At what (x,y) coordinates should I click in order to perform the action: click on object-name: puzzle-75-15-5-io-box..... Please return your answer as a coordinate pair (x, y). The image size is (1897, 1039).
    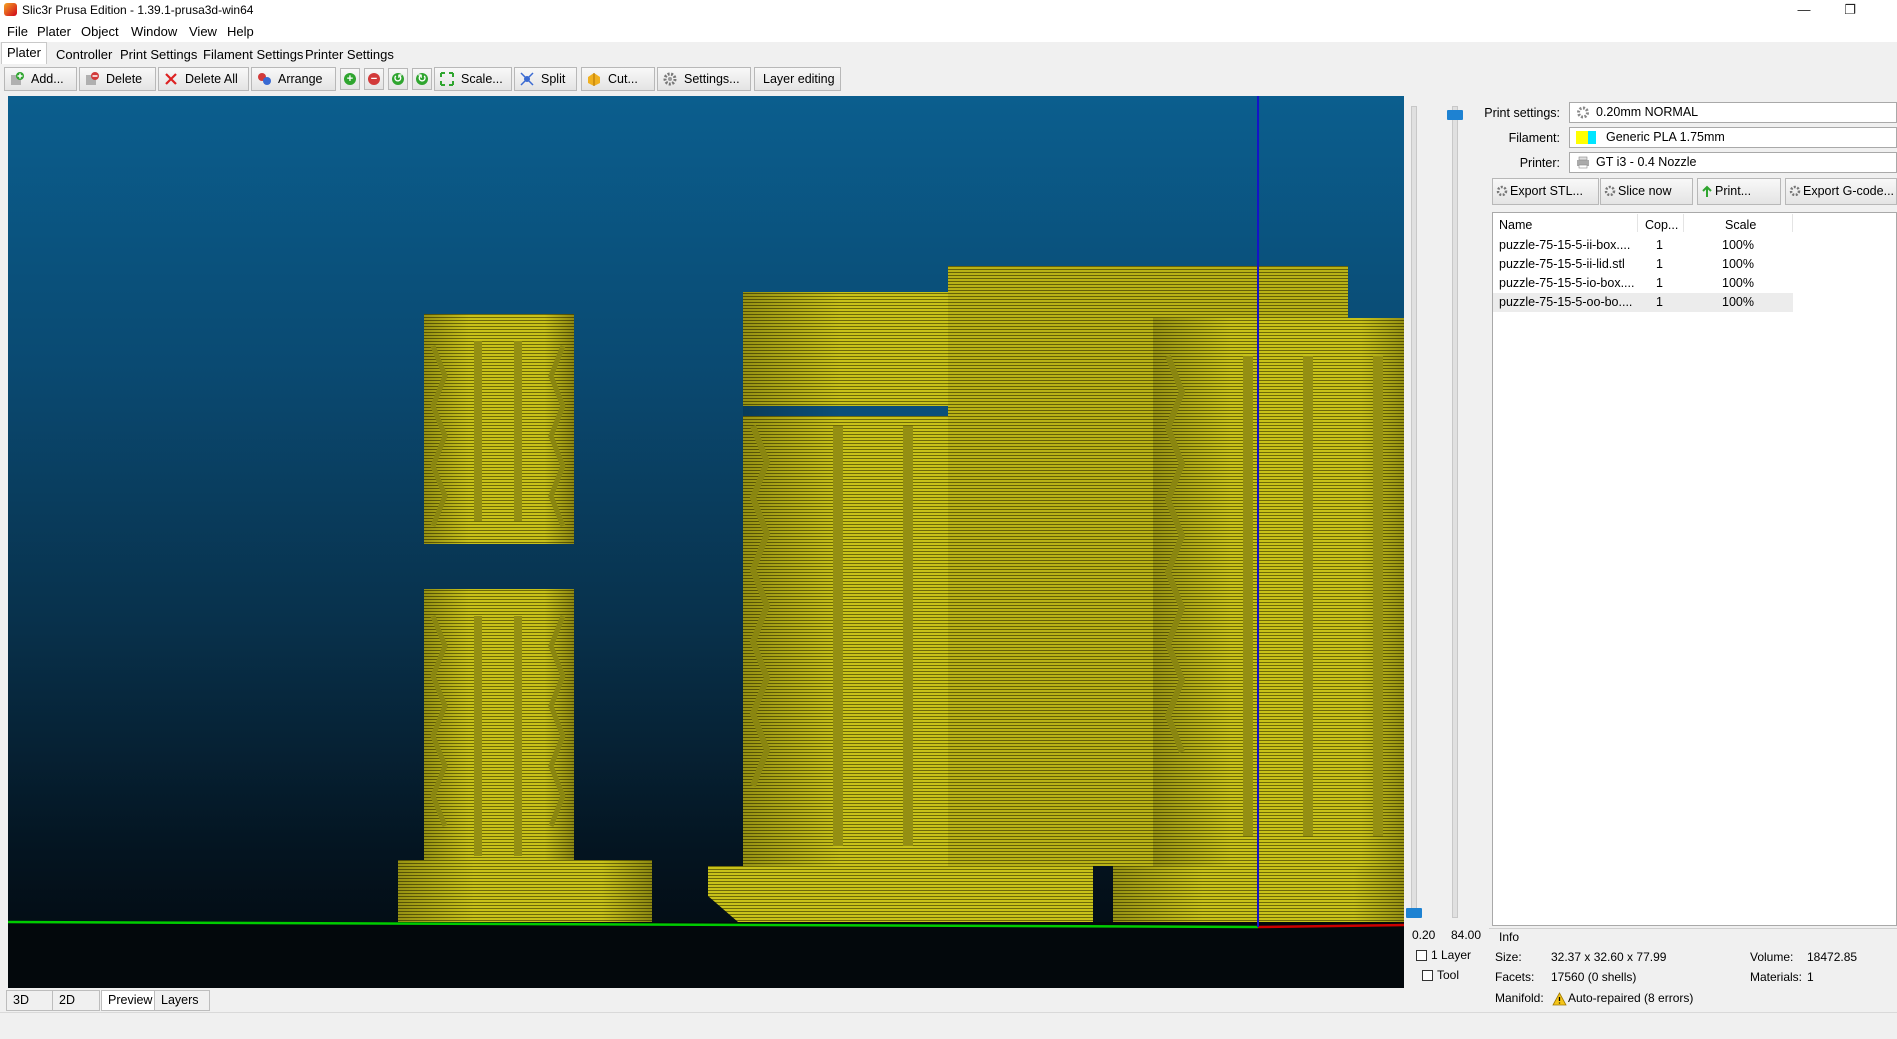
    Looking at the image, I should click on (1567, 283).